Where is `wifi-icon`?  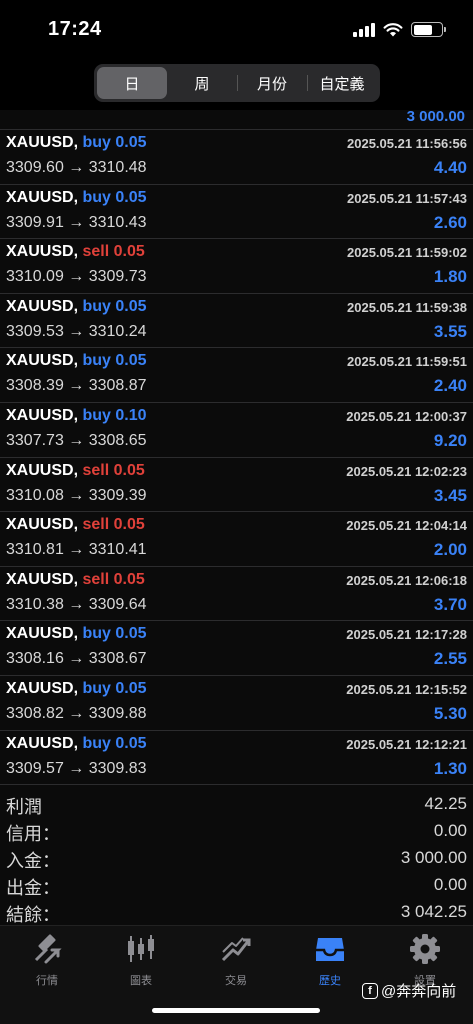 wifi-icon is located at coordinates (393, 29).